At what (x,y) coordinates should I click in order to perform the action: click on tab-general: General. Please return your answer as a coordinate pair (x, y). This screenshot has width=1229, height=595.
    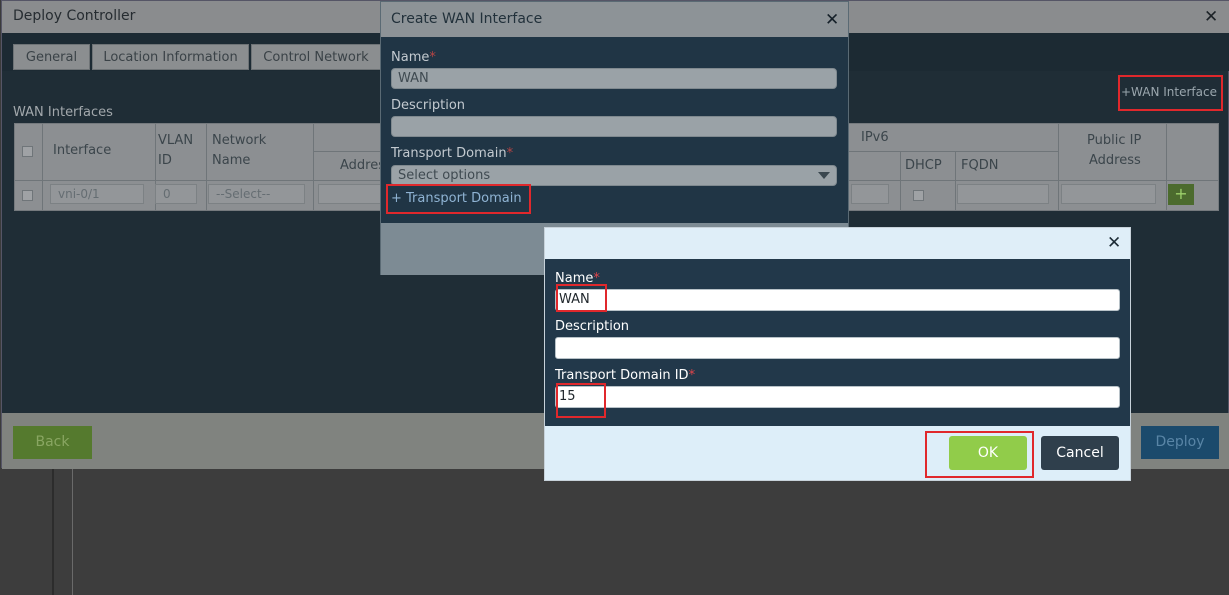
    Looking at the image, I should click on (51, 57).